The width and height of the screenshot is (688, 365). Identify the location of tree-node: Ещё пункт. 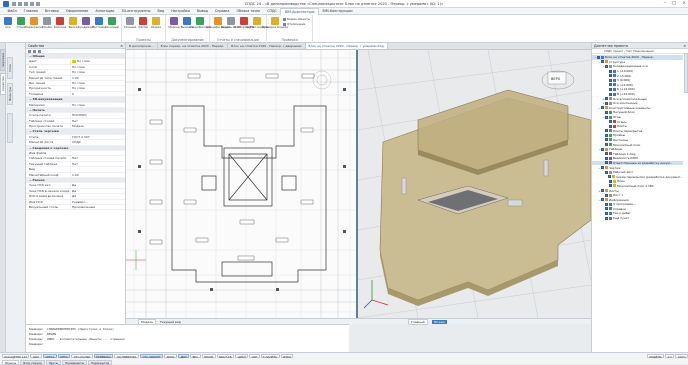
(637, 218).